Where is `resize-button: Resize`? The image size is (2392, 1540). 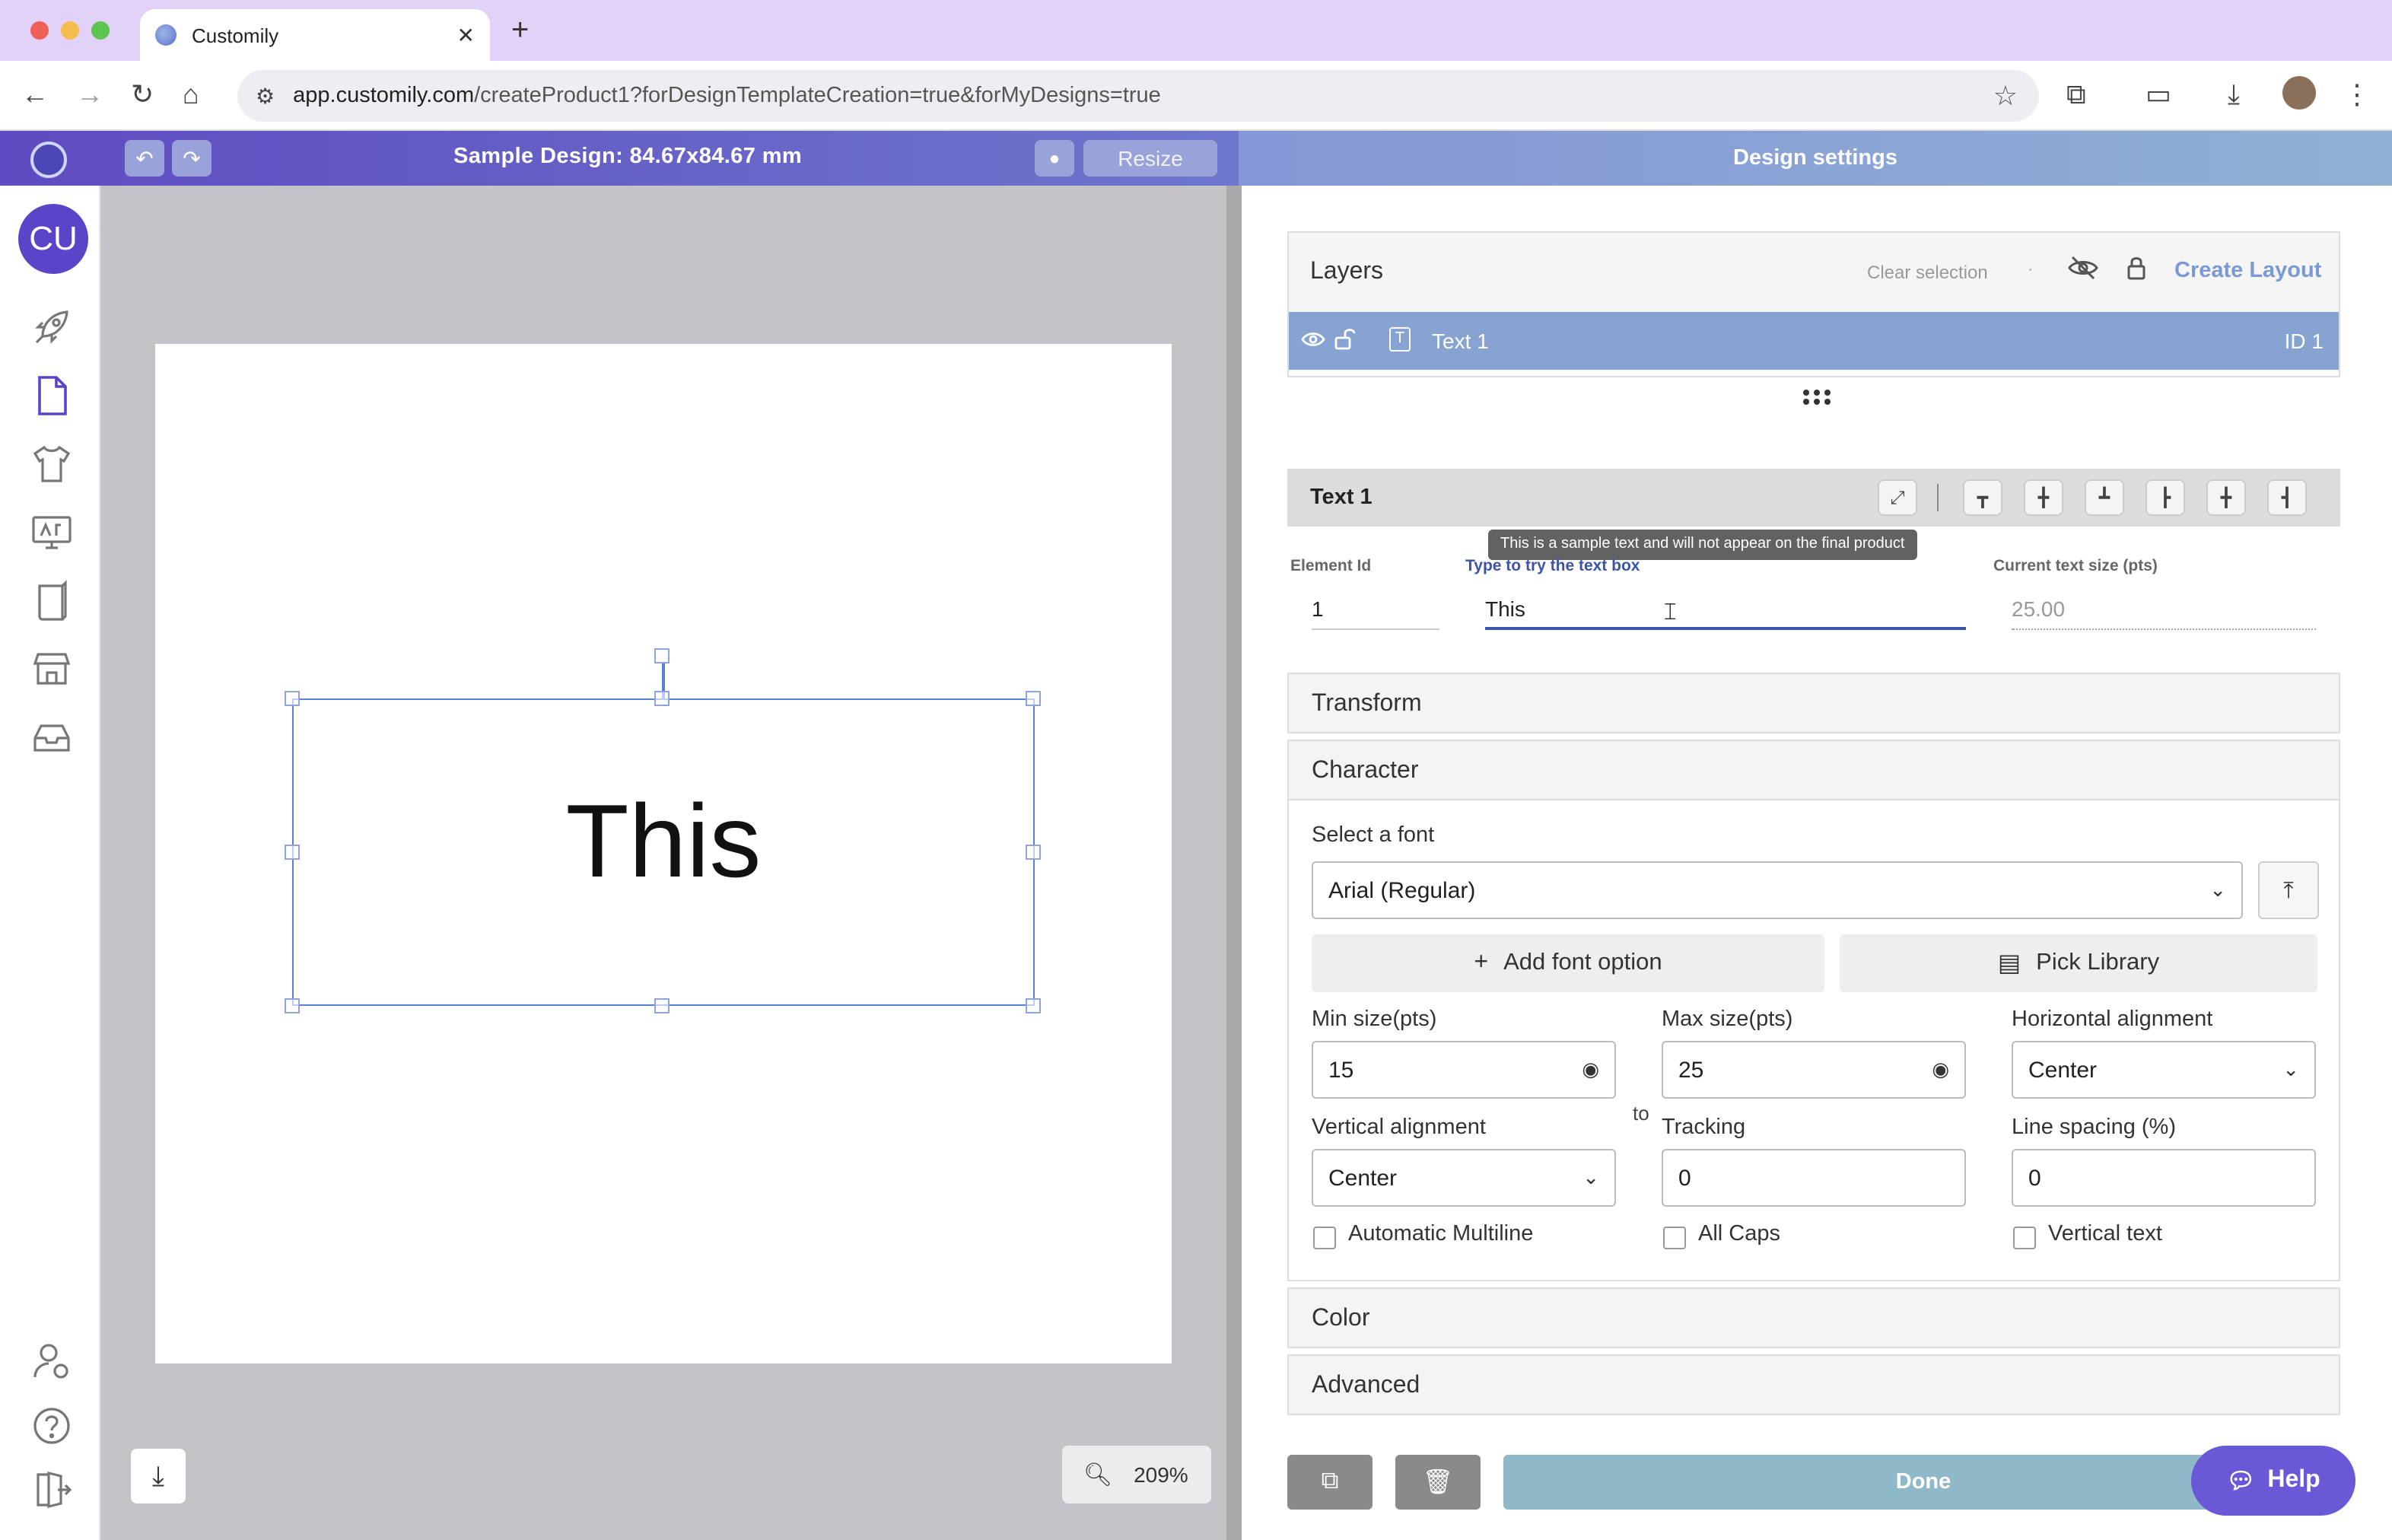
resize-button: Resize is located at coordinates (1150, 158).